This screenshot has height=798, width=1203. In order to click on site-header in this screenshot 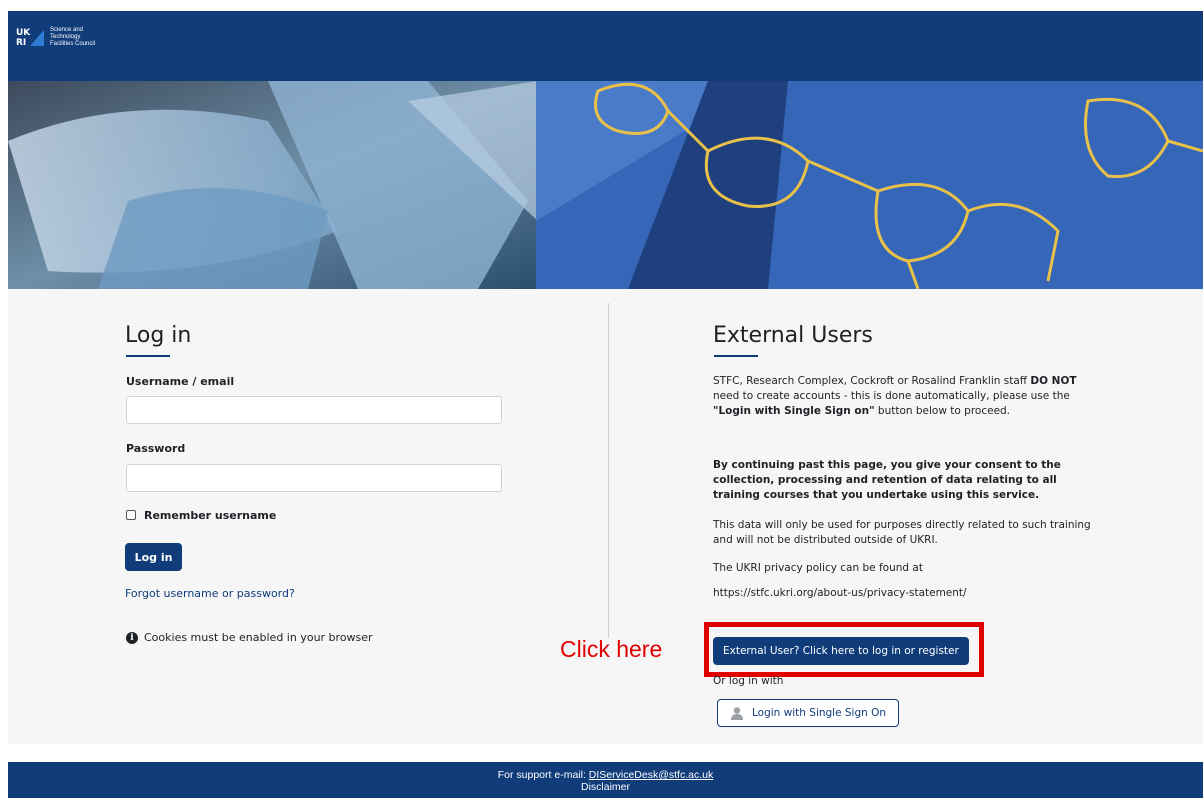, I will do `click(605, 46)`.